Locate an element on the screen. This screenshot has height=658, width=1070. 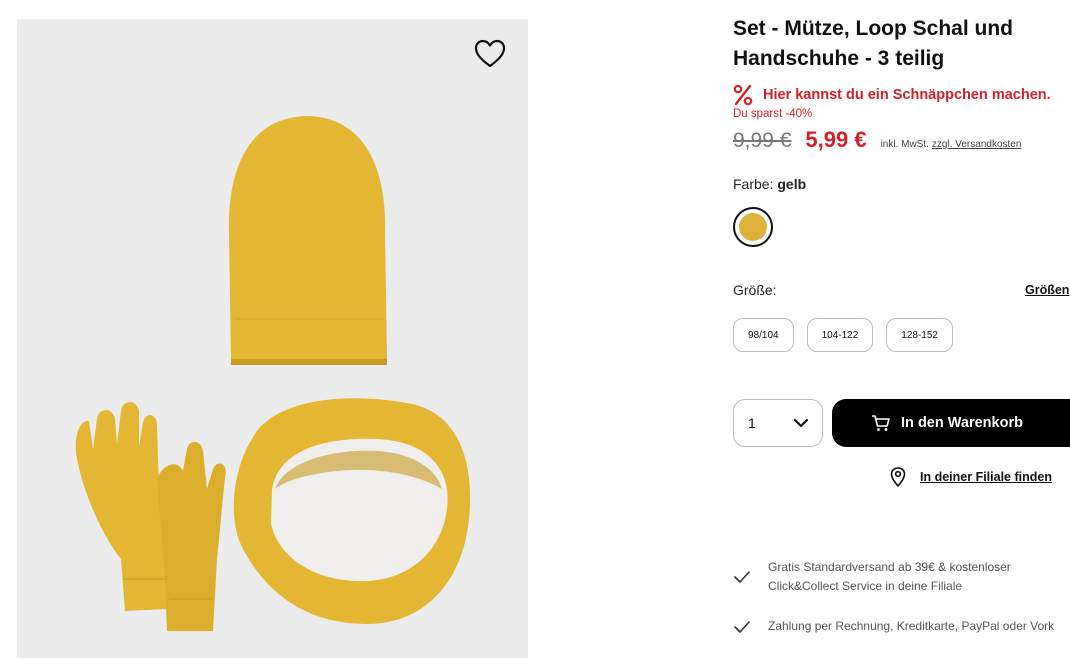
gloves-image is located at coordinates (150, 516).